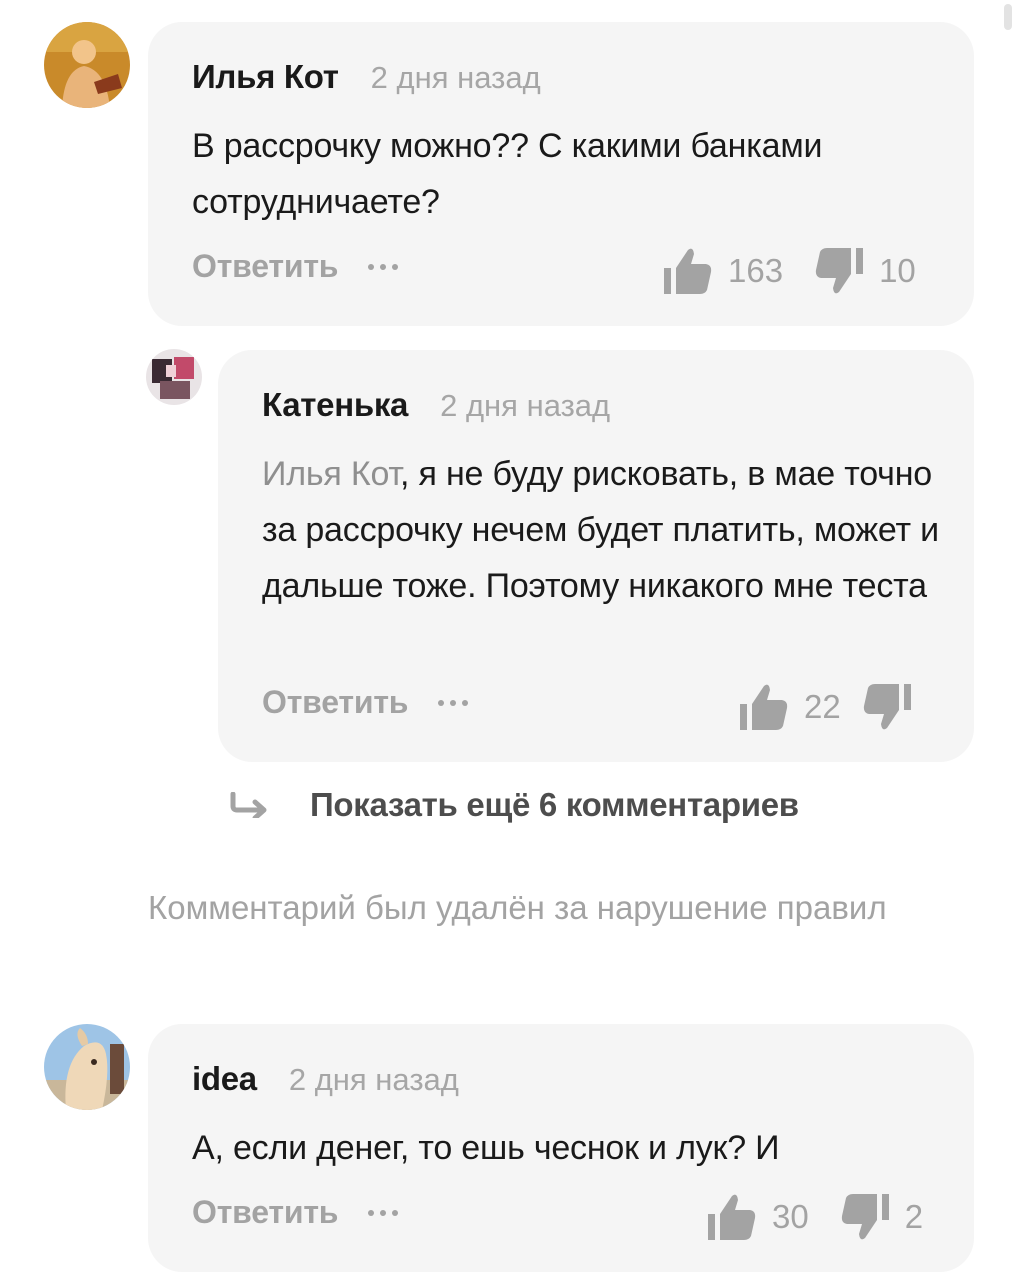 The image size is (1018, 1280). What do you see at coordinates (789, 271) in the screenshot?
I see `votes: 163 10` at bounding box center [789, 271].